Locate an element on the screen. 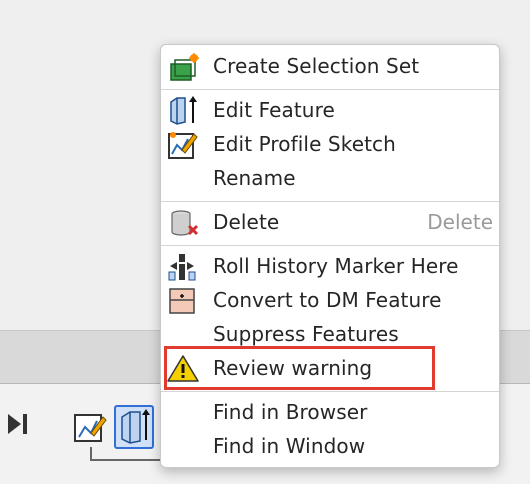  menu-item-label: Edit Profile Sketch is located at coordinates (304, 144).